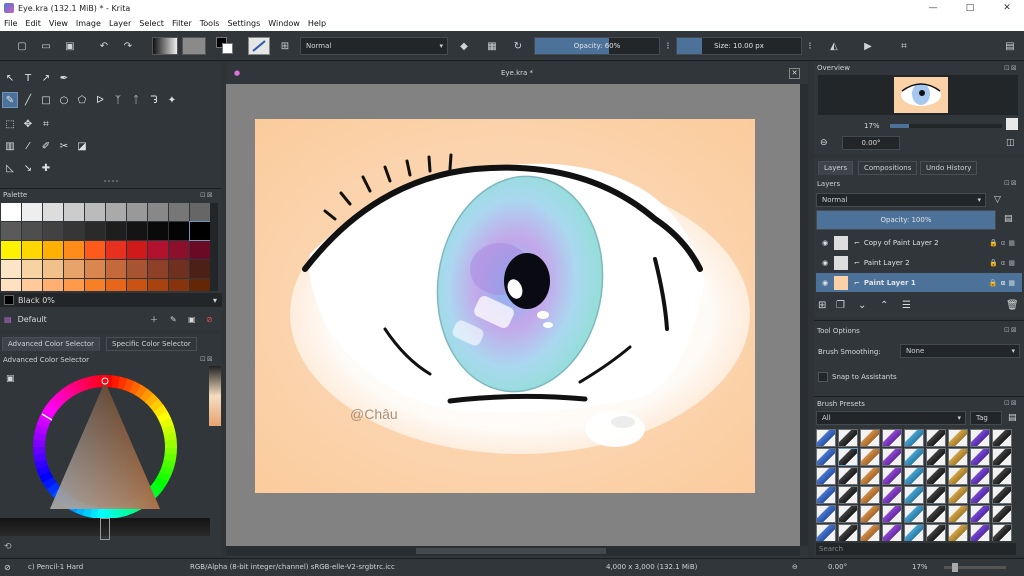  Describe the element at coordinates (888, 168) in the screenshot. I see `tab-compositions: Compositions` at that location.